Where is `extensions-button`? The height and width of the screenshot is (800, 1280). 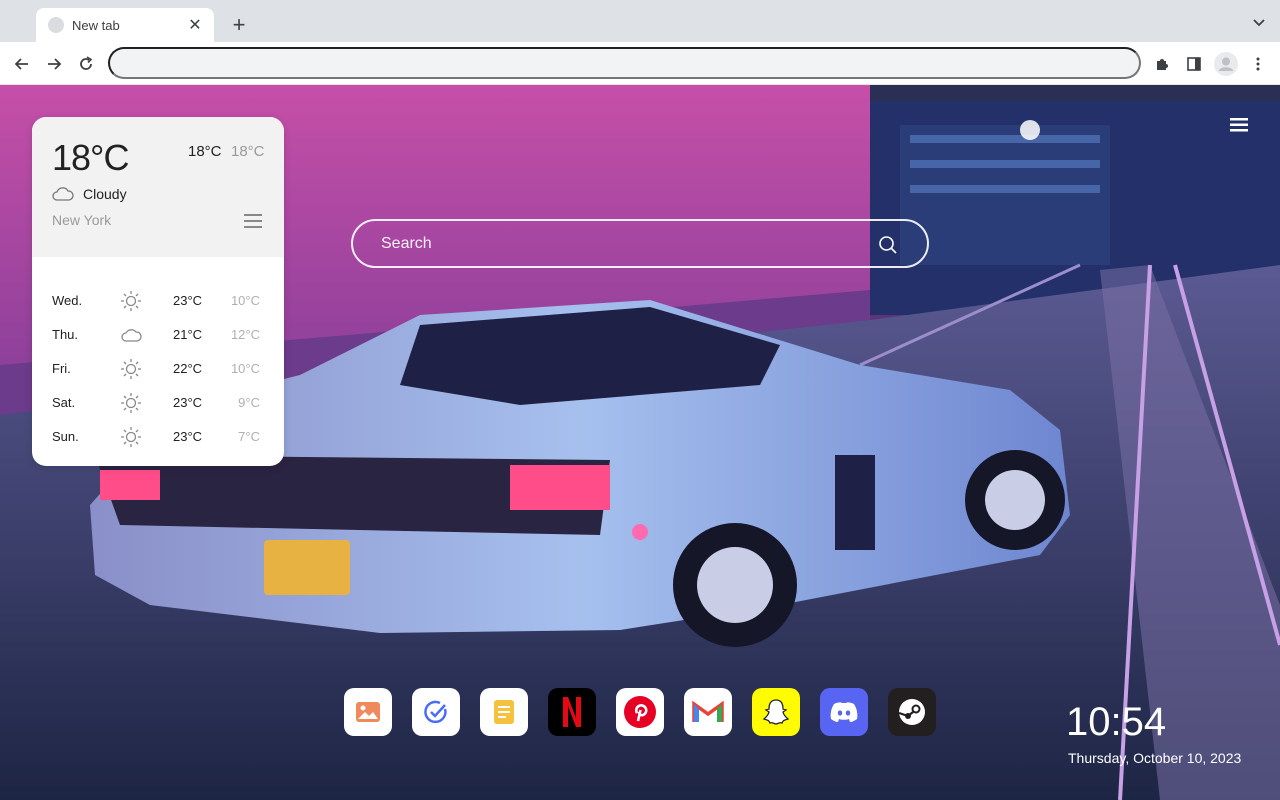 extensions-button is located at coordinates (1162, 64).